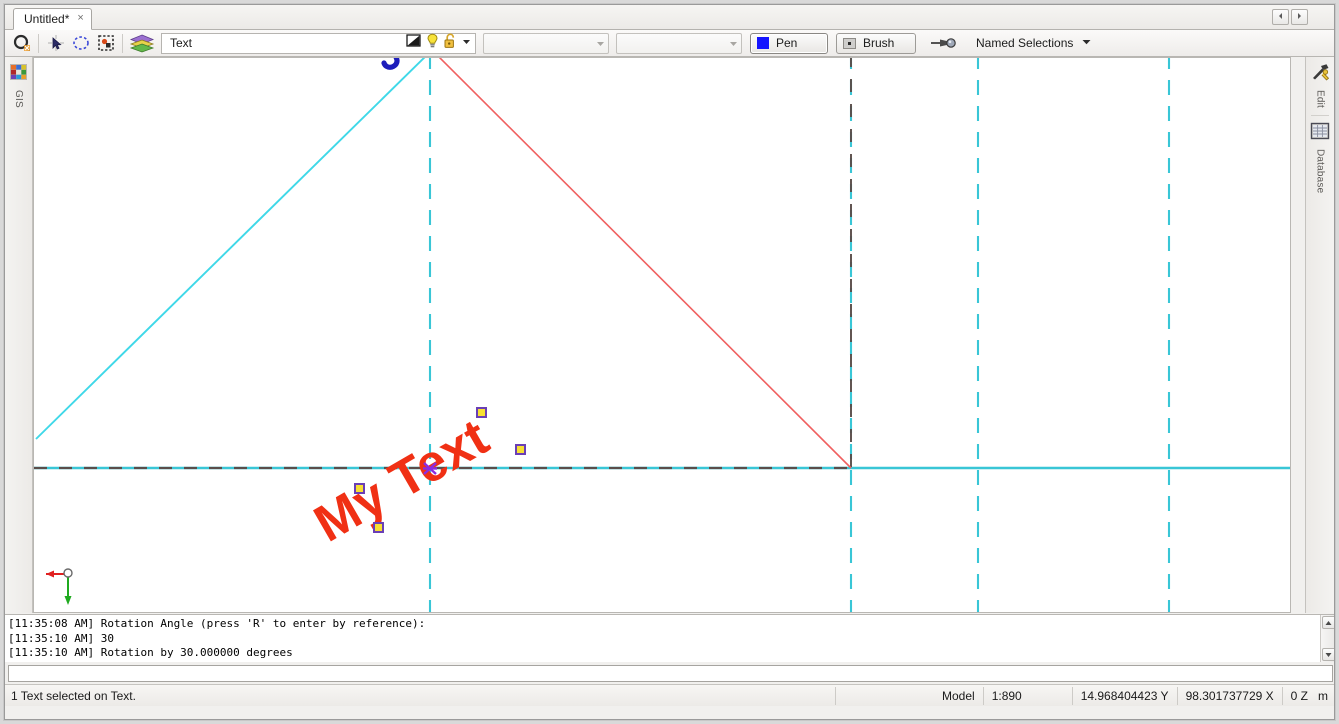 This screenshot has height=724, width=1339. Describe the element at coordinates (1323, 695) in the screenshot. I see `status-units: m` at that location.